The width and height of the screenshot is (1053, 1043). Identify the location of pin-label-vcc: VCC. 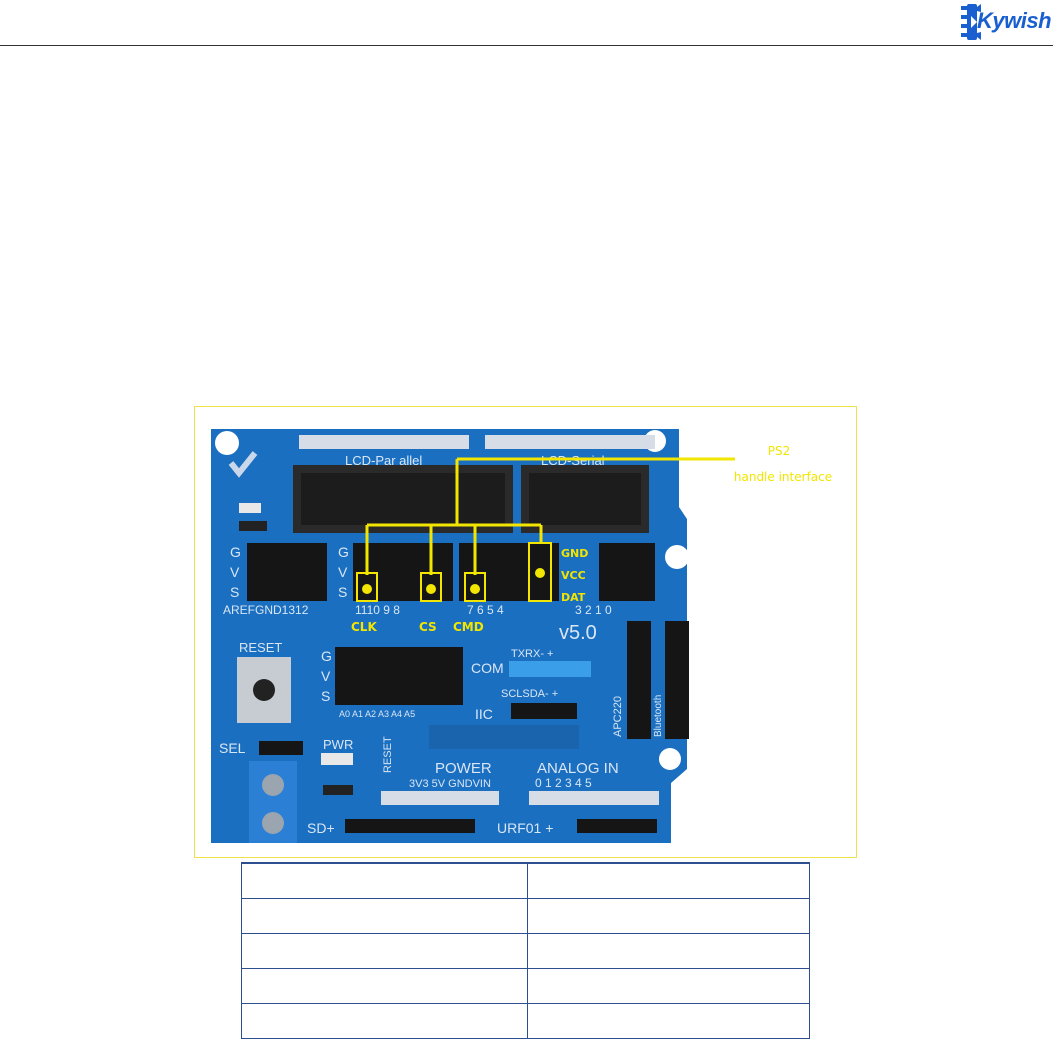
(573, 575).